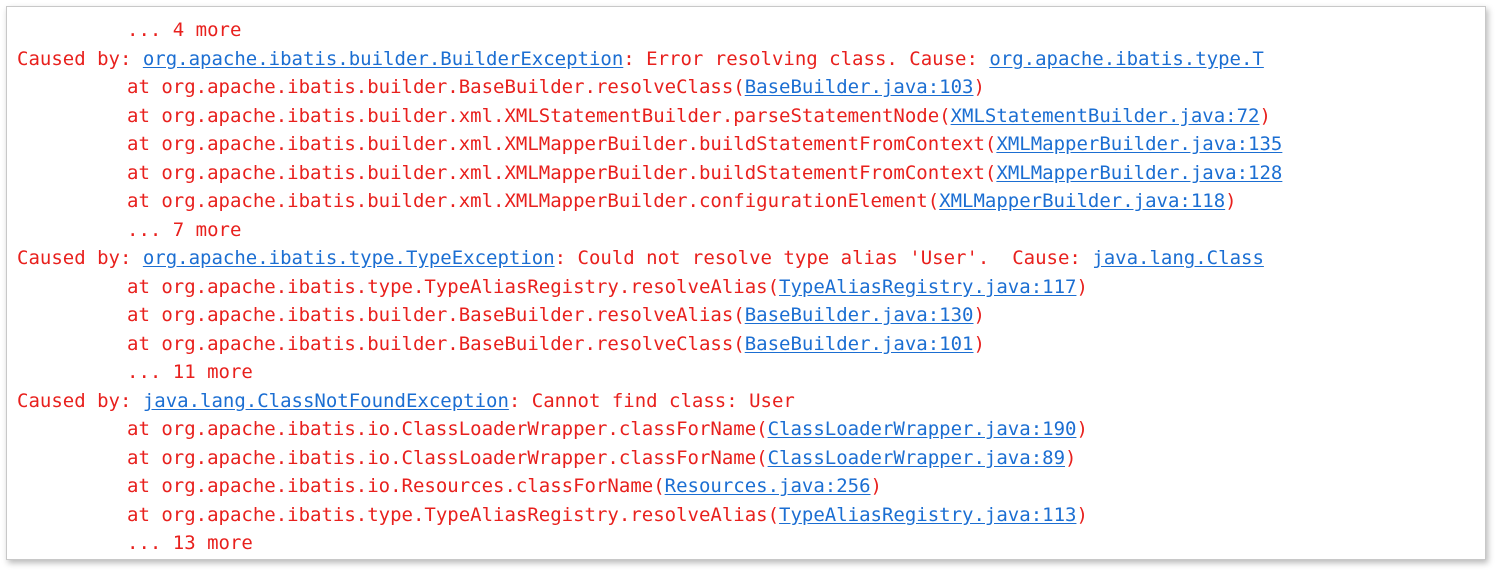  What do you see at coordinates (859, 87) in the screenshot?
I see `source-link: BaseBuilder.java:103` at bounding box center [859, 87].